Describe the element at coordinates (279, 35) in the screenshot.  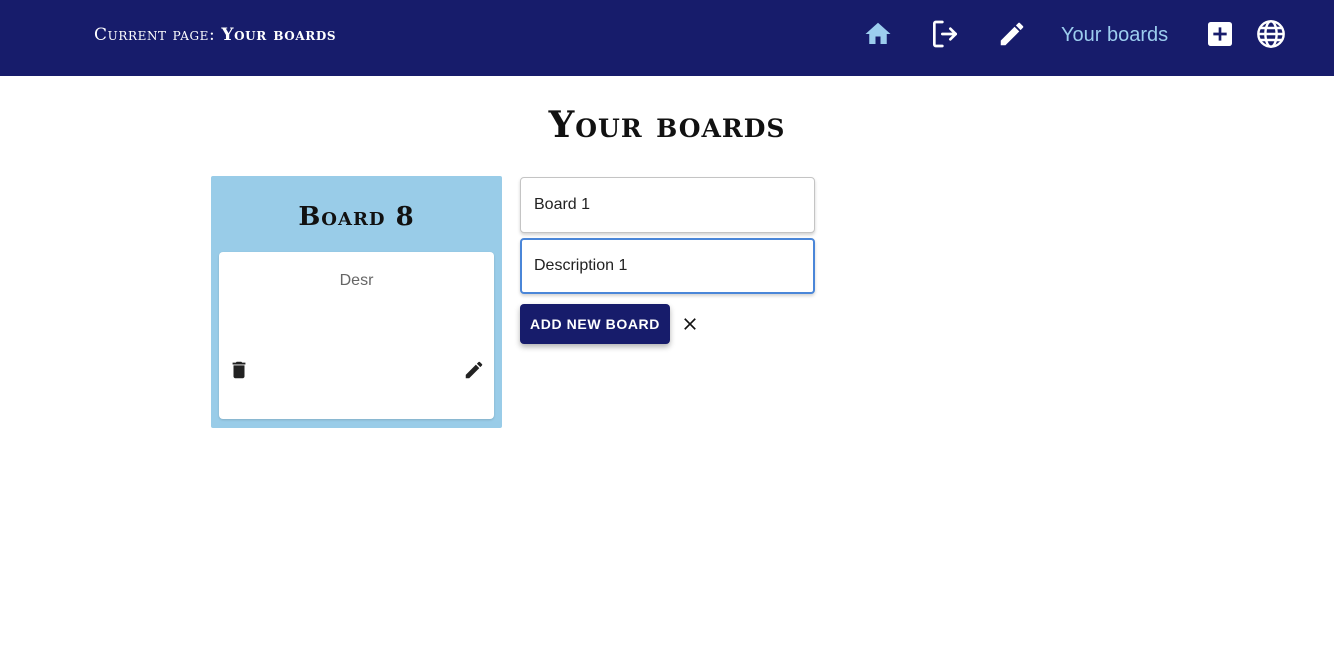
I see `current-page-name: Your boards` at that location.